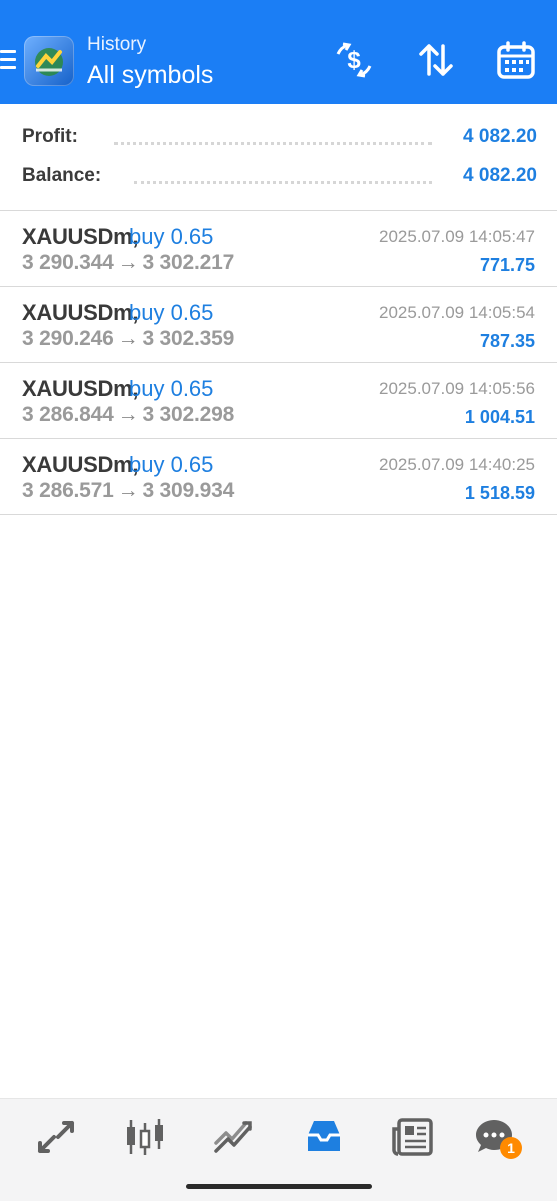  Describe the element at coordinates (499, 417) in the screenshot. I see `deal-profit: 1 004.51` at that location.